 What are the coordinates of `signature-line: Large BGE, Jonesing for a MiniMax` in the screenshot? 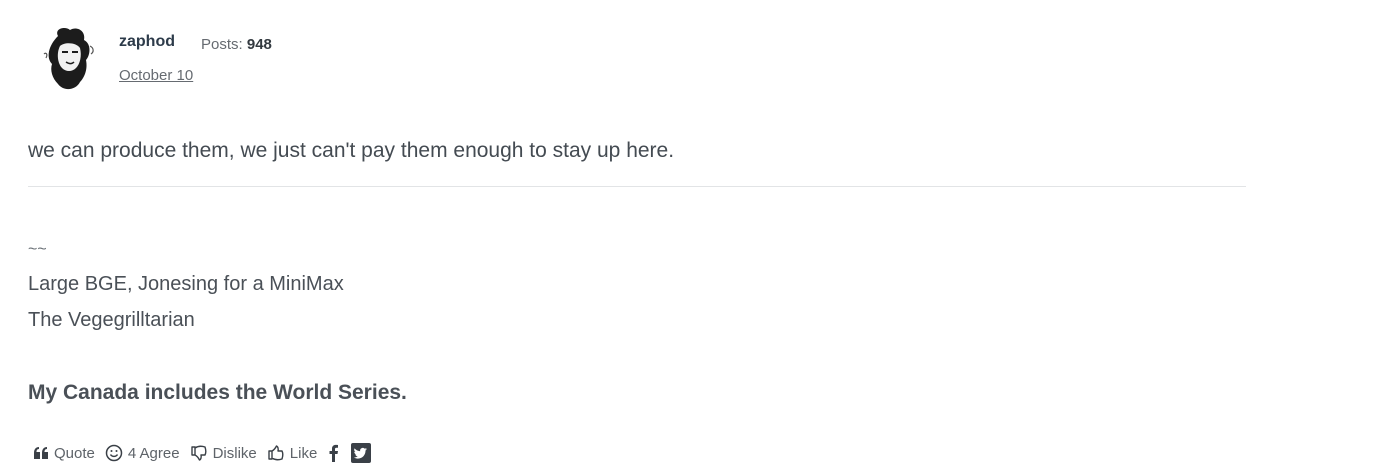 It's located at (186, 284).